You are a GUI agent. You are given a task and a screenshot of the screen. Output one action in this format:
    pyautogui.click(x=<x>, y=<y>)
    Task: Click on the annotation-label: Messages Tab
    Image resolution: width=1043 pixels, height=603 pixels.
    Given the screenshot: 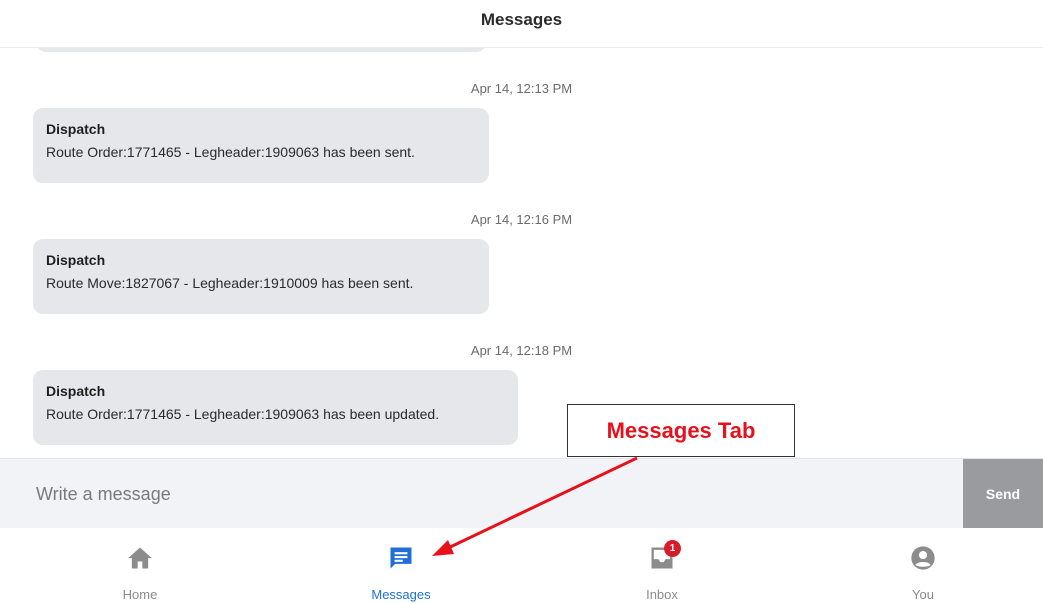 What is the action you would take?
    pyautogui.click(x=681, y=430)
    